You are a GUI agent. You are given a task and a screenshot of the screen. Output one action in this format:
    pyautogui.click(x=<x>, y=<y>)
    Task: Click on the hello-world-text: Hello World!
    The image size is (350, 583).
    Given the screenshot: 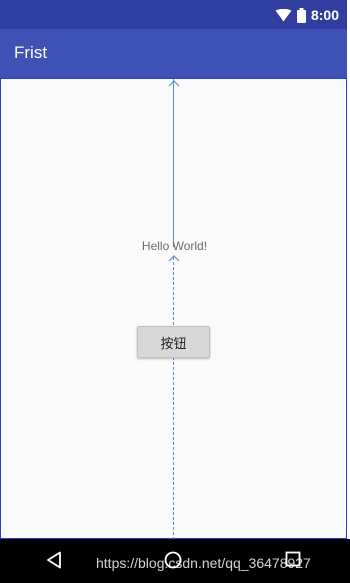 What is the action you would take?
    pyautogui.click(x=174, y=246)
    